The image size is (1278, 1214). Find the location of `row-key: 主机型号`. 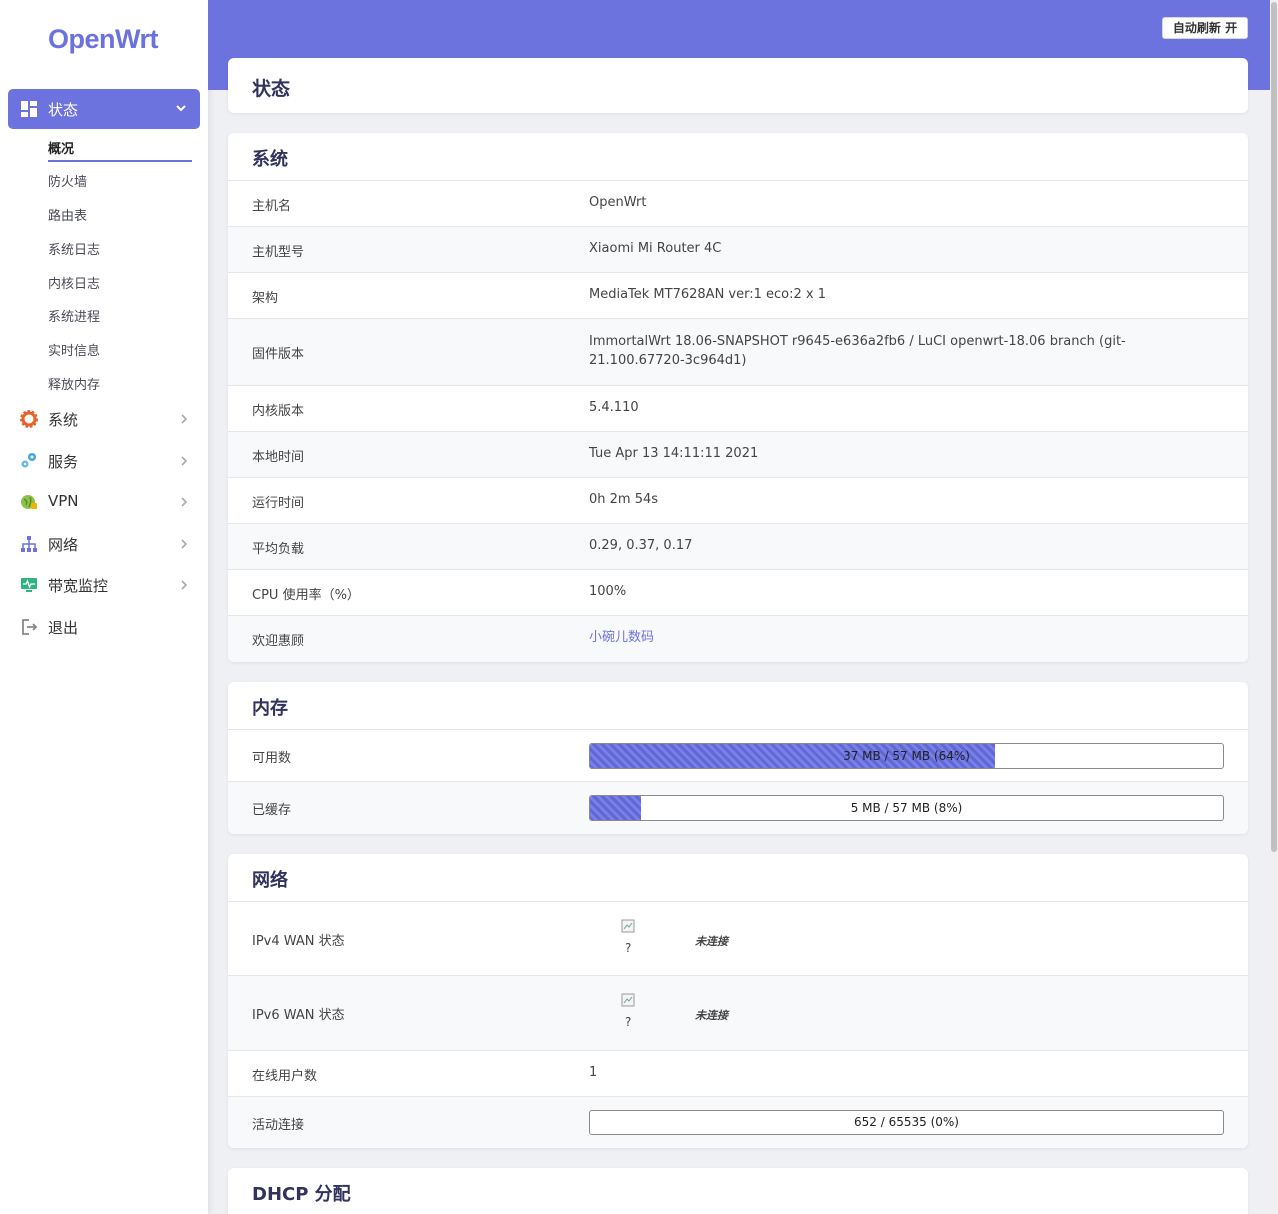

row-key: 主机型号 is located at coordinates (278, 252).